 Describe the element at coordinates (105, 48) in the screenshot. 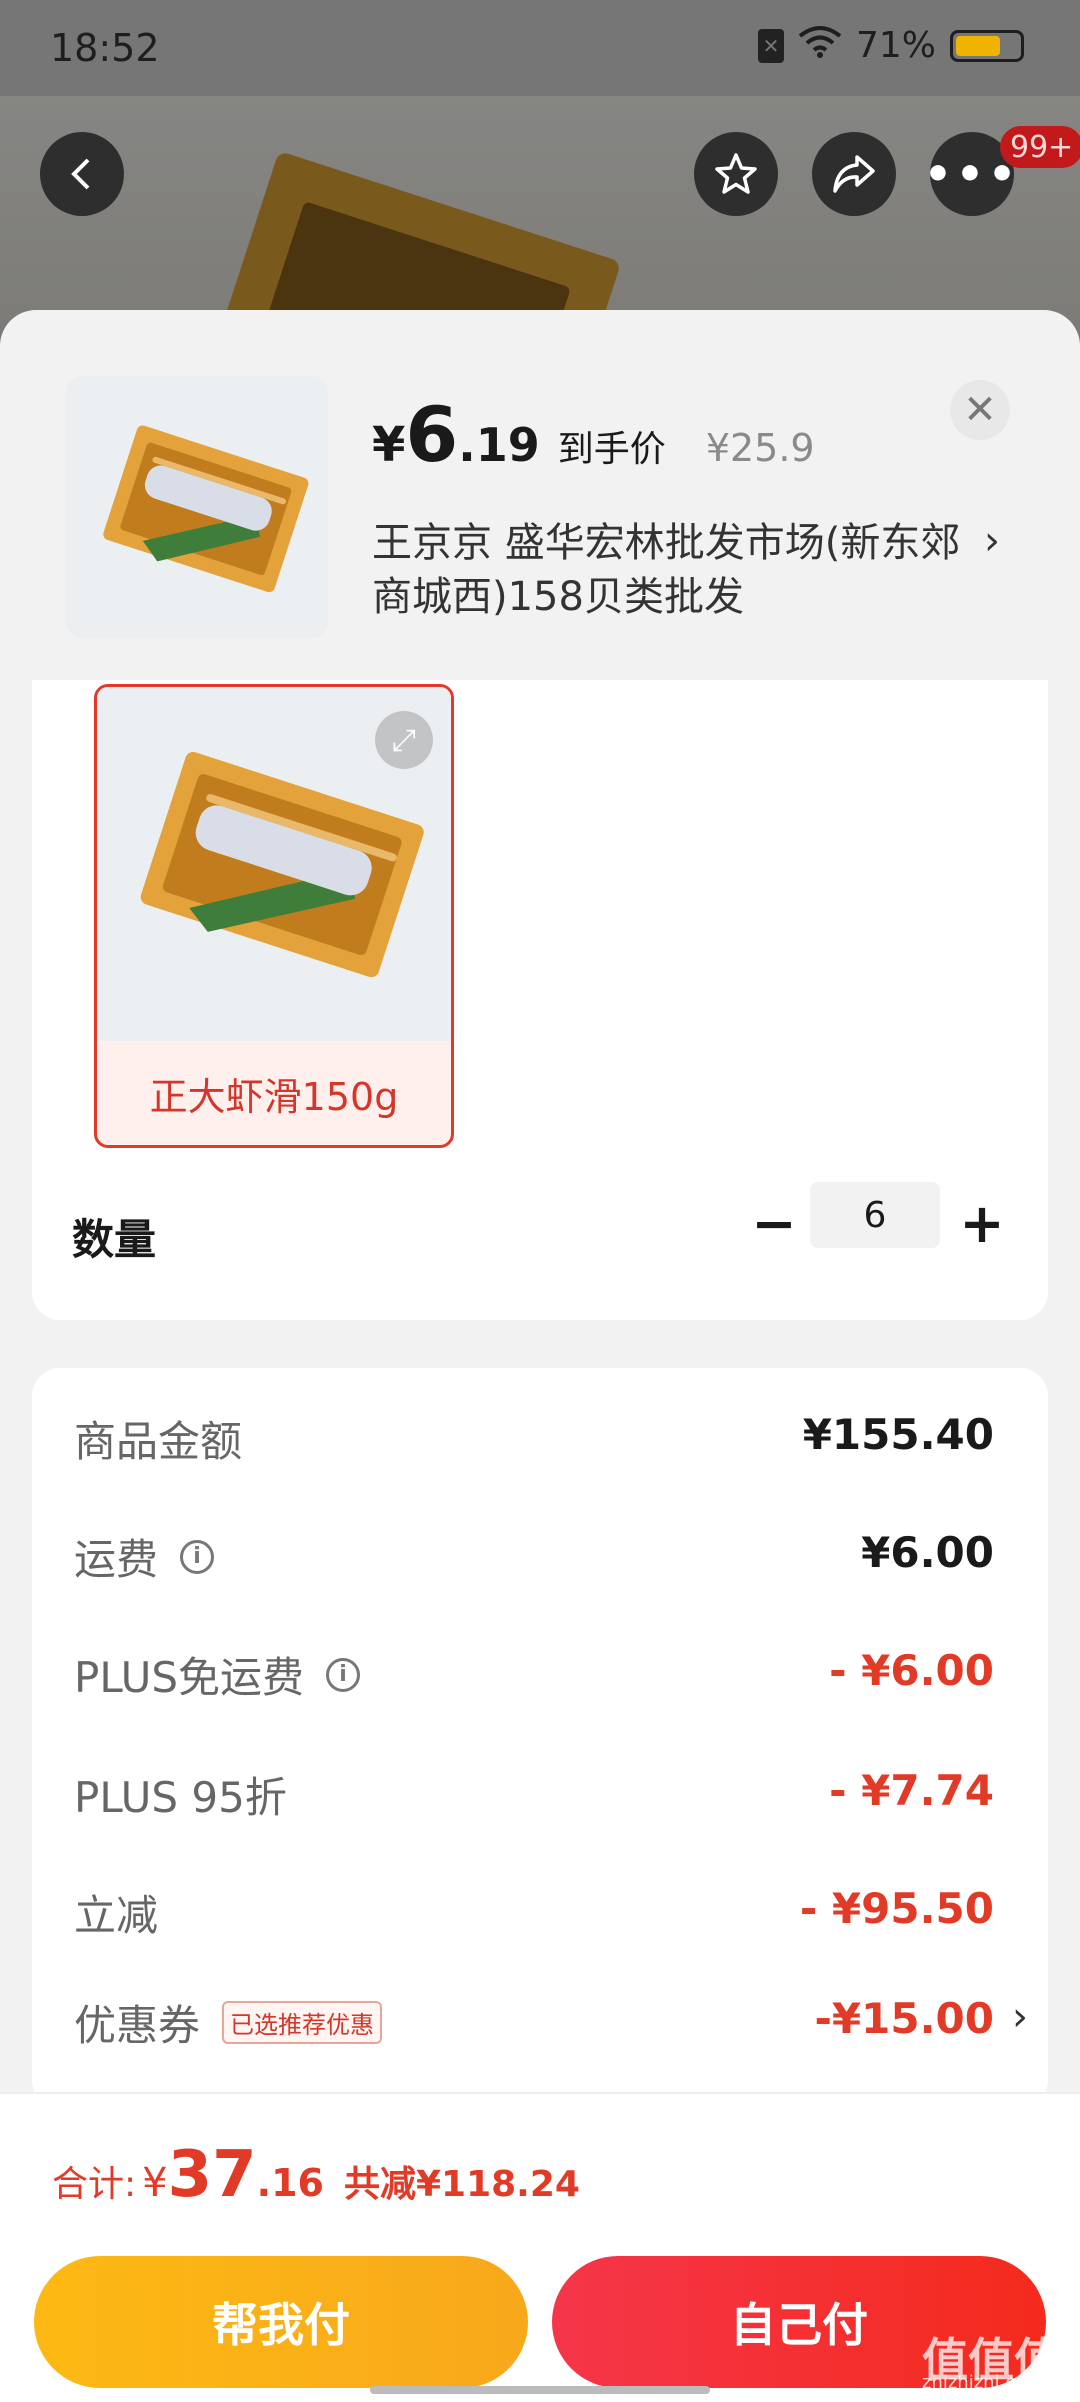

I see `status-time: 18:52` at that location.